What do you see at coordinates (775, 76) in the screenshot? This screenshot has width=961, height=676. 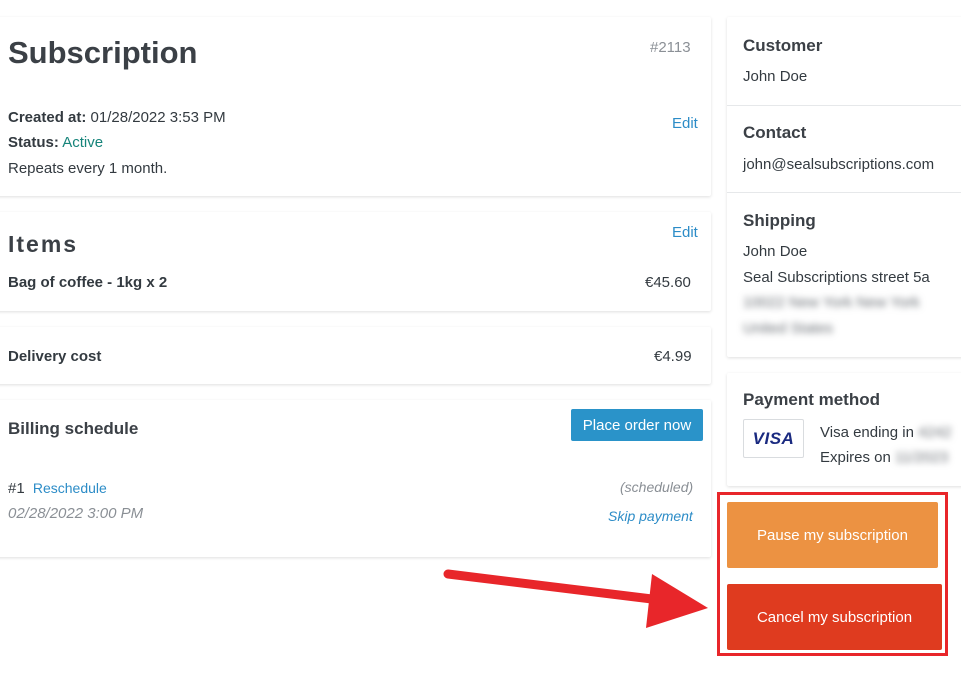 I see `customer-name: John Doe` at bounding box center [775, 76].